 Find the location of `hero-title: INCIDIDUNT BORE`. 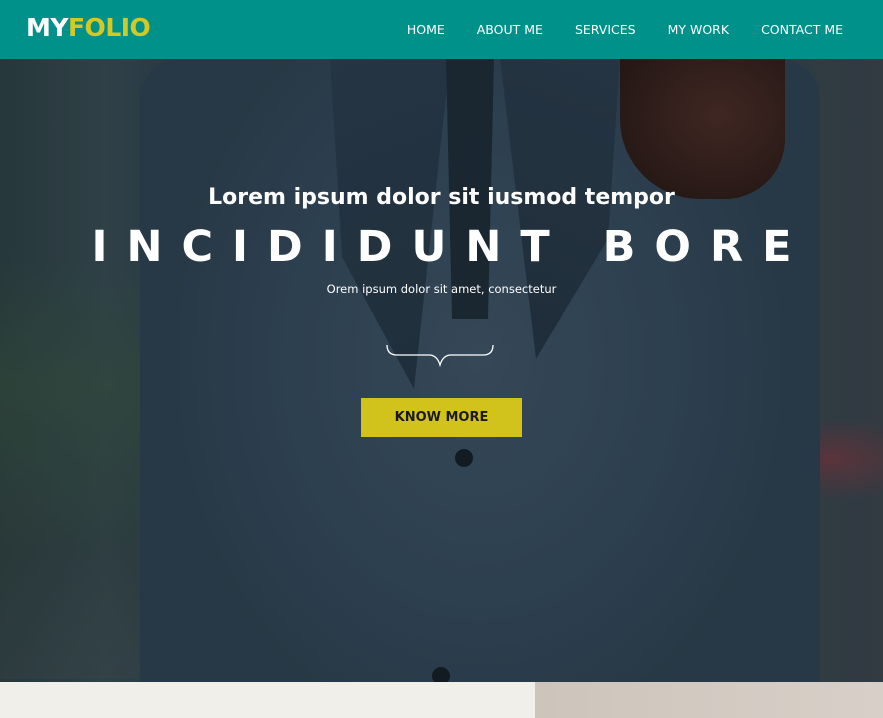

hero-title: INCIDIDUNT BORE is located at coordinates (451, 247).